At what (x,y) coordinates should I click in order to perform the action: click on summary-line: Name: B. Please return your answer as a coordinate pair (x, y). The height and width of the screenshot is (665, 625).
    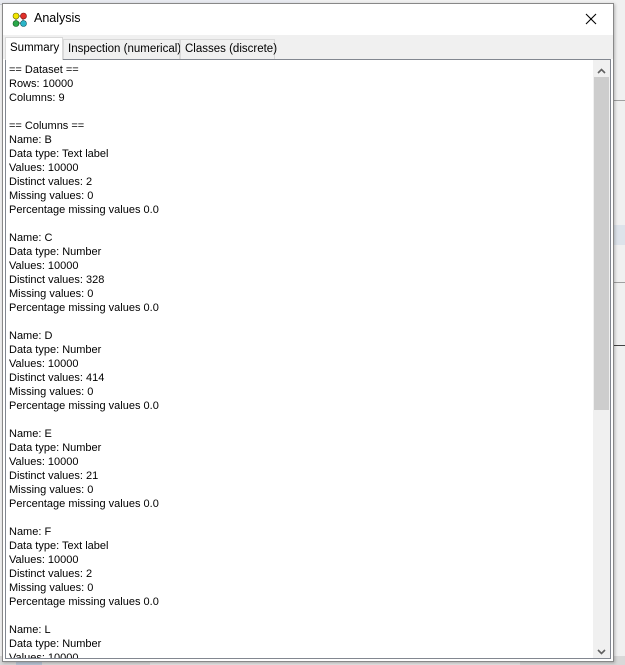
    Looking at the image, I should click on (30, 140).